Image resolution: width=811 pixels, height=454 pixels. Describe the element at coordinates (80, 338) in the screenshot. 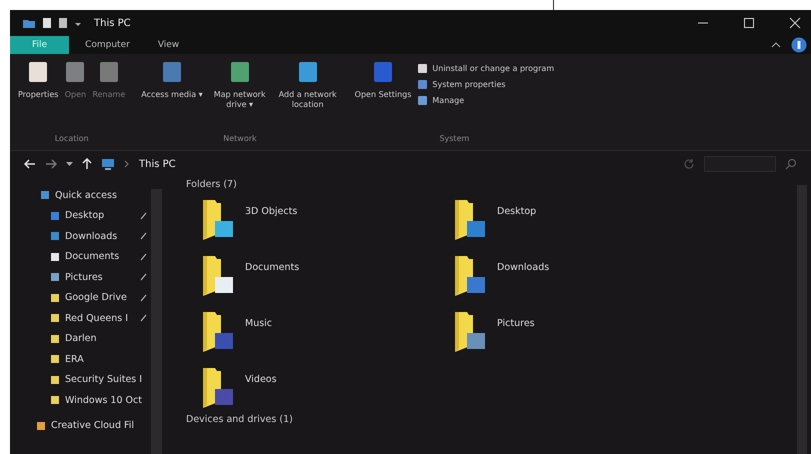

I see `nav-item: Darlen` at that location.